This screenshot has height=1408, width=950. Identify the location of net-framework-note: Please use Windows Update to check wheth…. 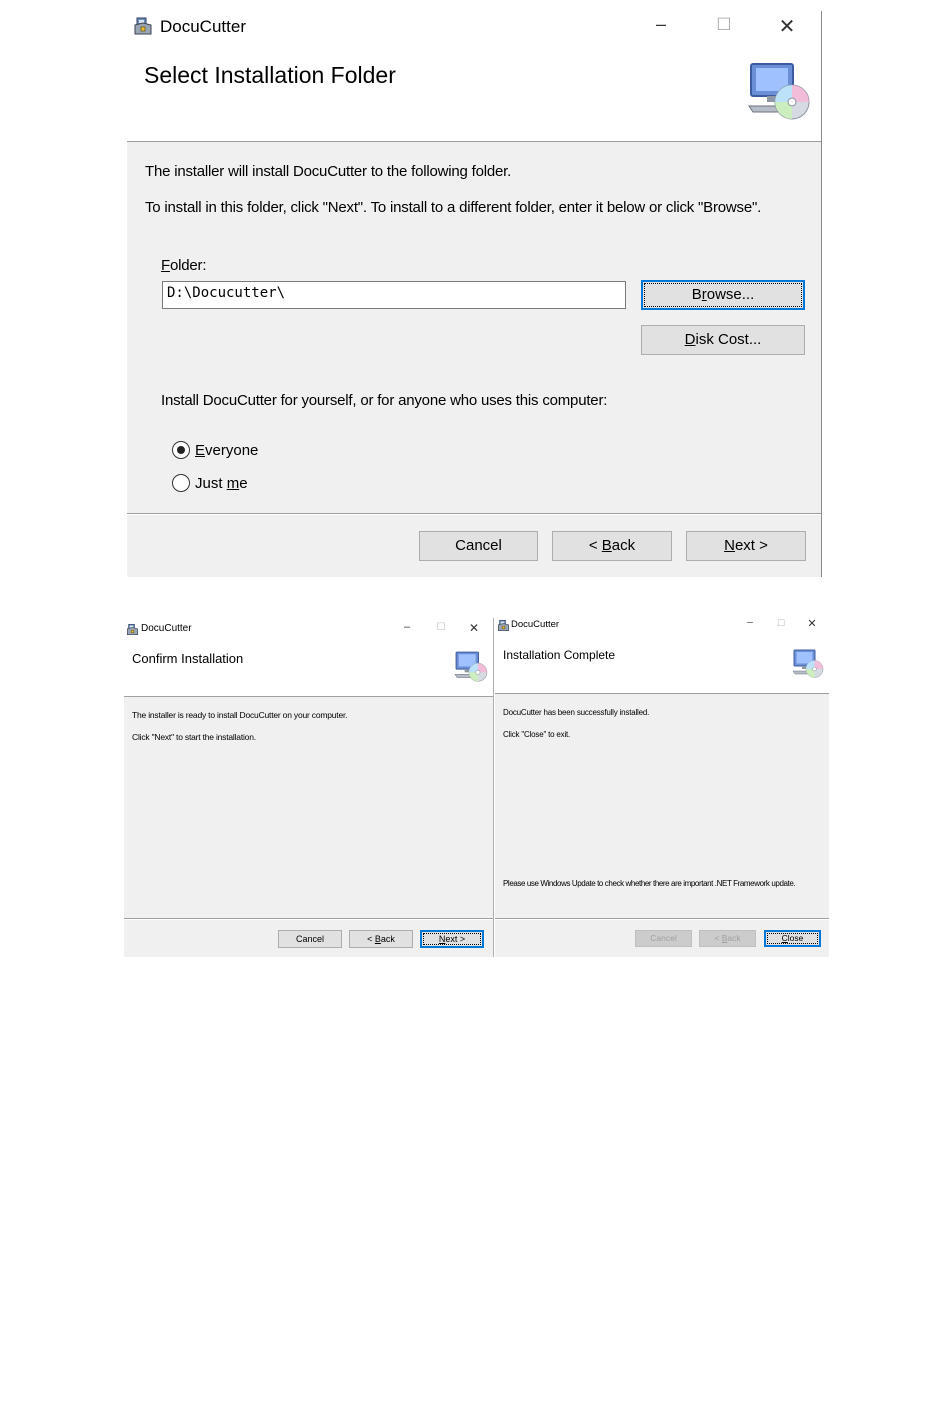
(649, 883).